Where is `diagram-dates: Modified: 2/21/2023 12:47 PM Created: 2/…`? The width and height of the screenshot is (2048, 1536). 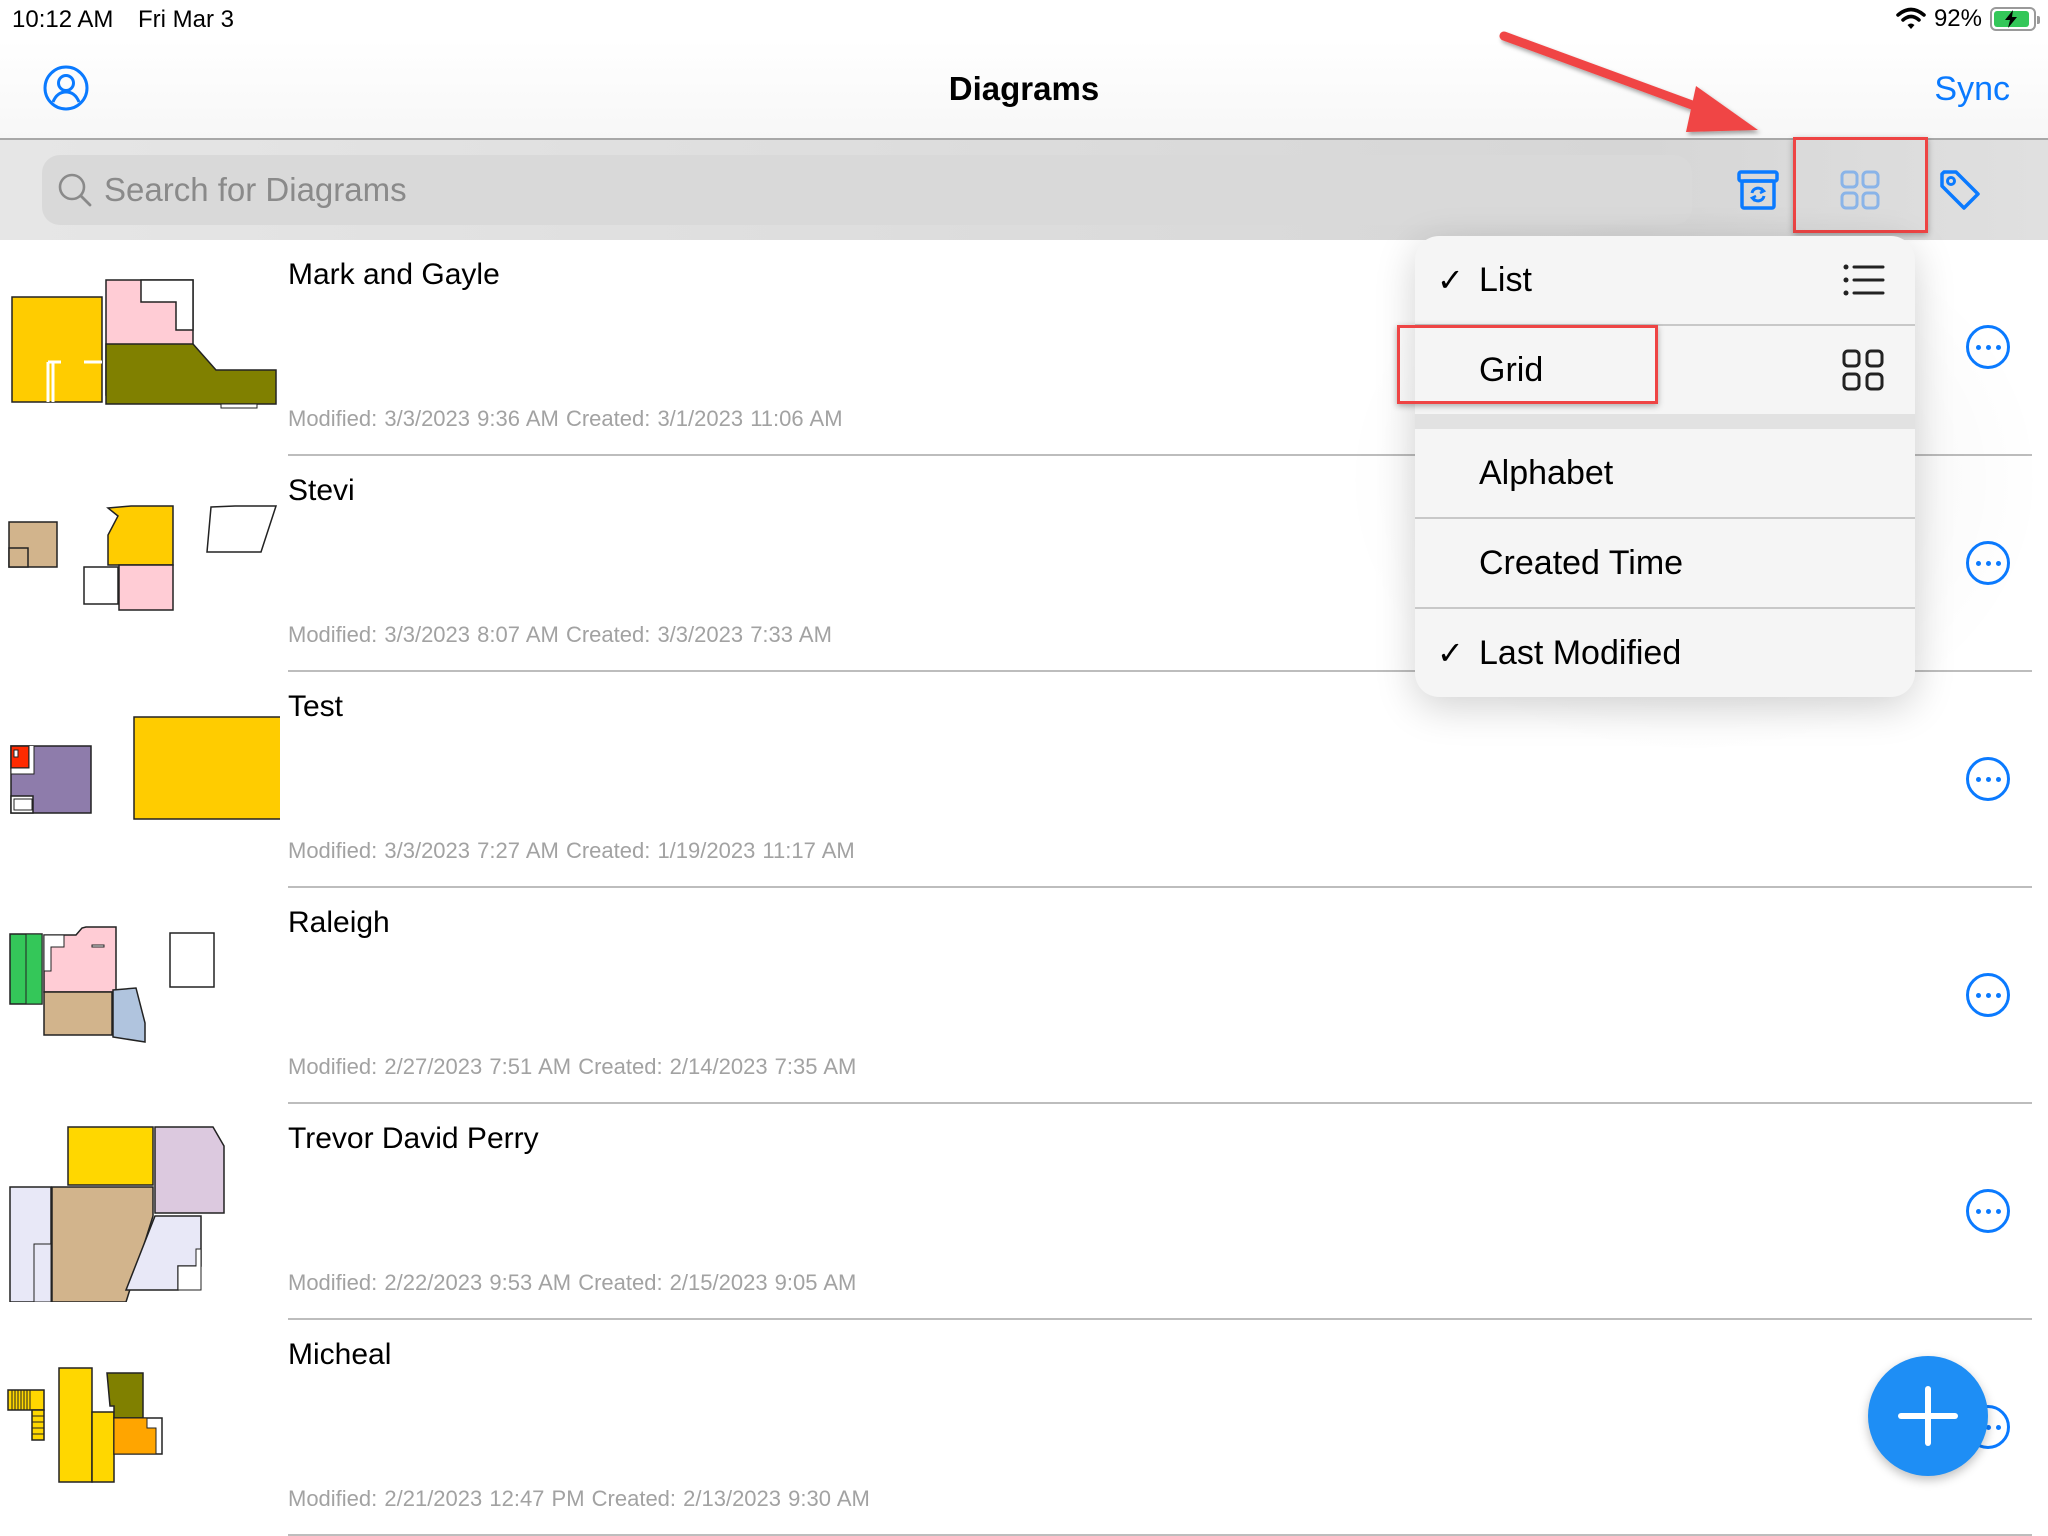
diagram-dates: Modified: 2/21/2023 12:47 PM Created: 2/… is located at coordinates (579, 1498).